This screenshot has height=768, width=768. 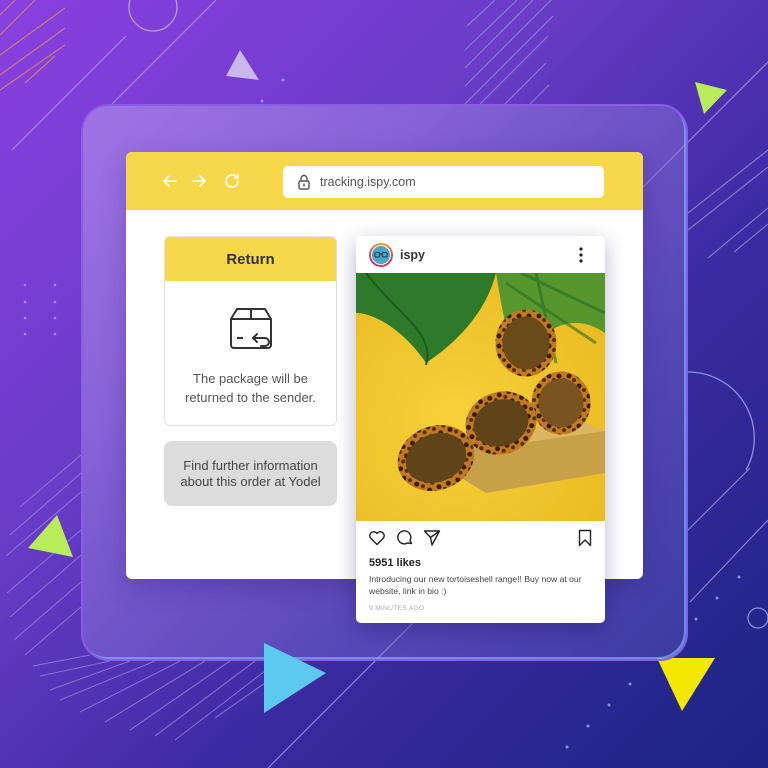 I want to click on comment-icon, so click(x=405, y=538).